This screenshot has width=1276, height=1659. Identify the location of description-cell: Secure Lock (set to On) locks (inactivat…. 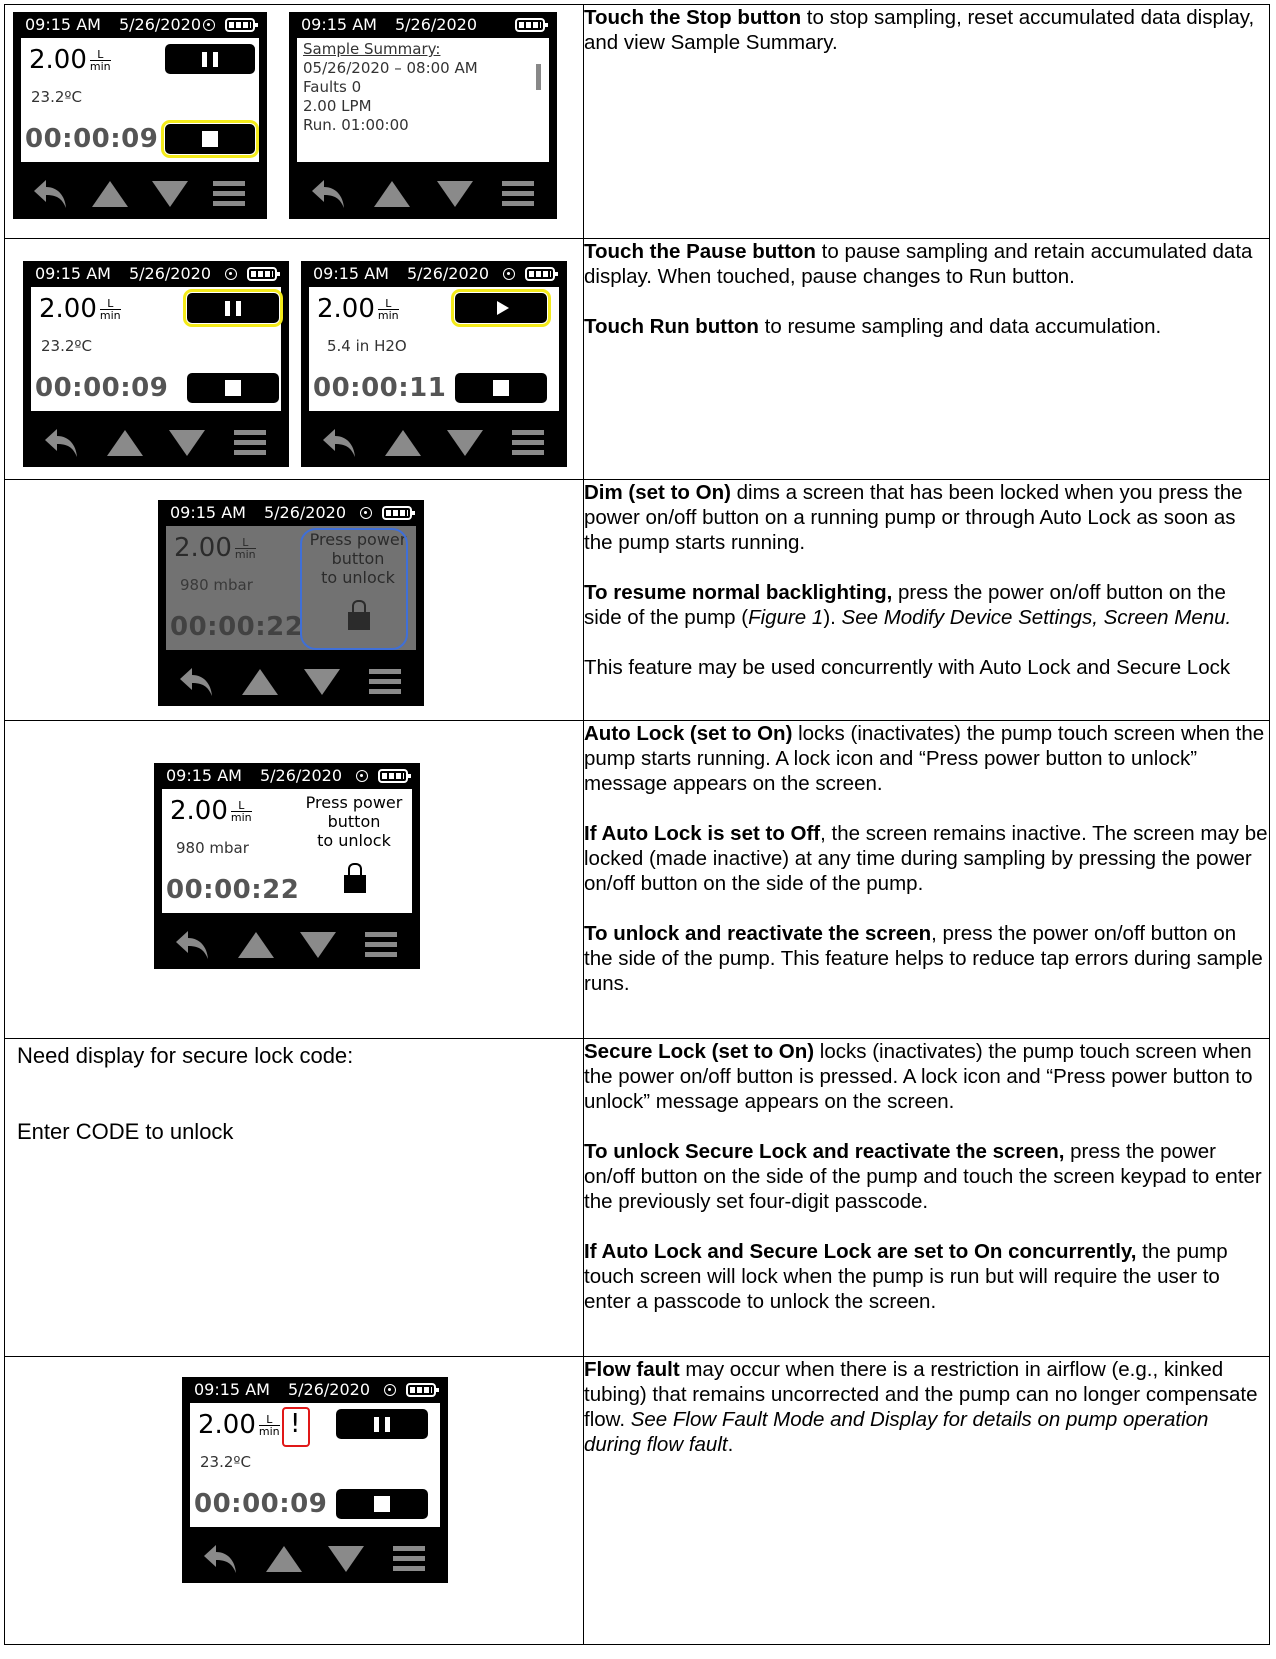
(926, 1197).